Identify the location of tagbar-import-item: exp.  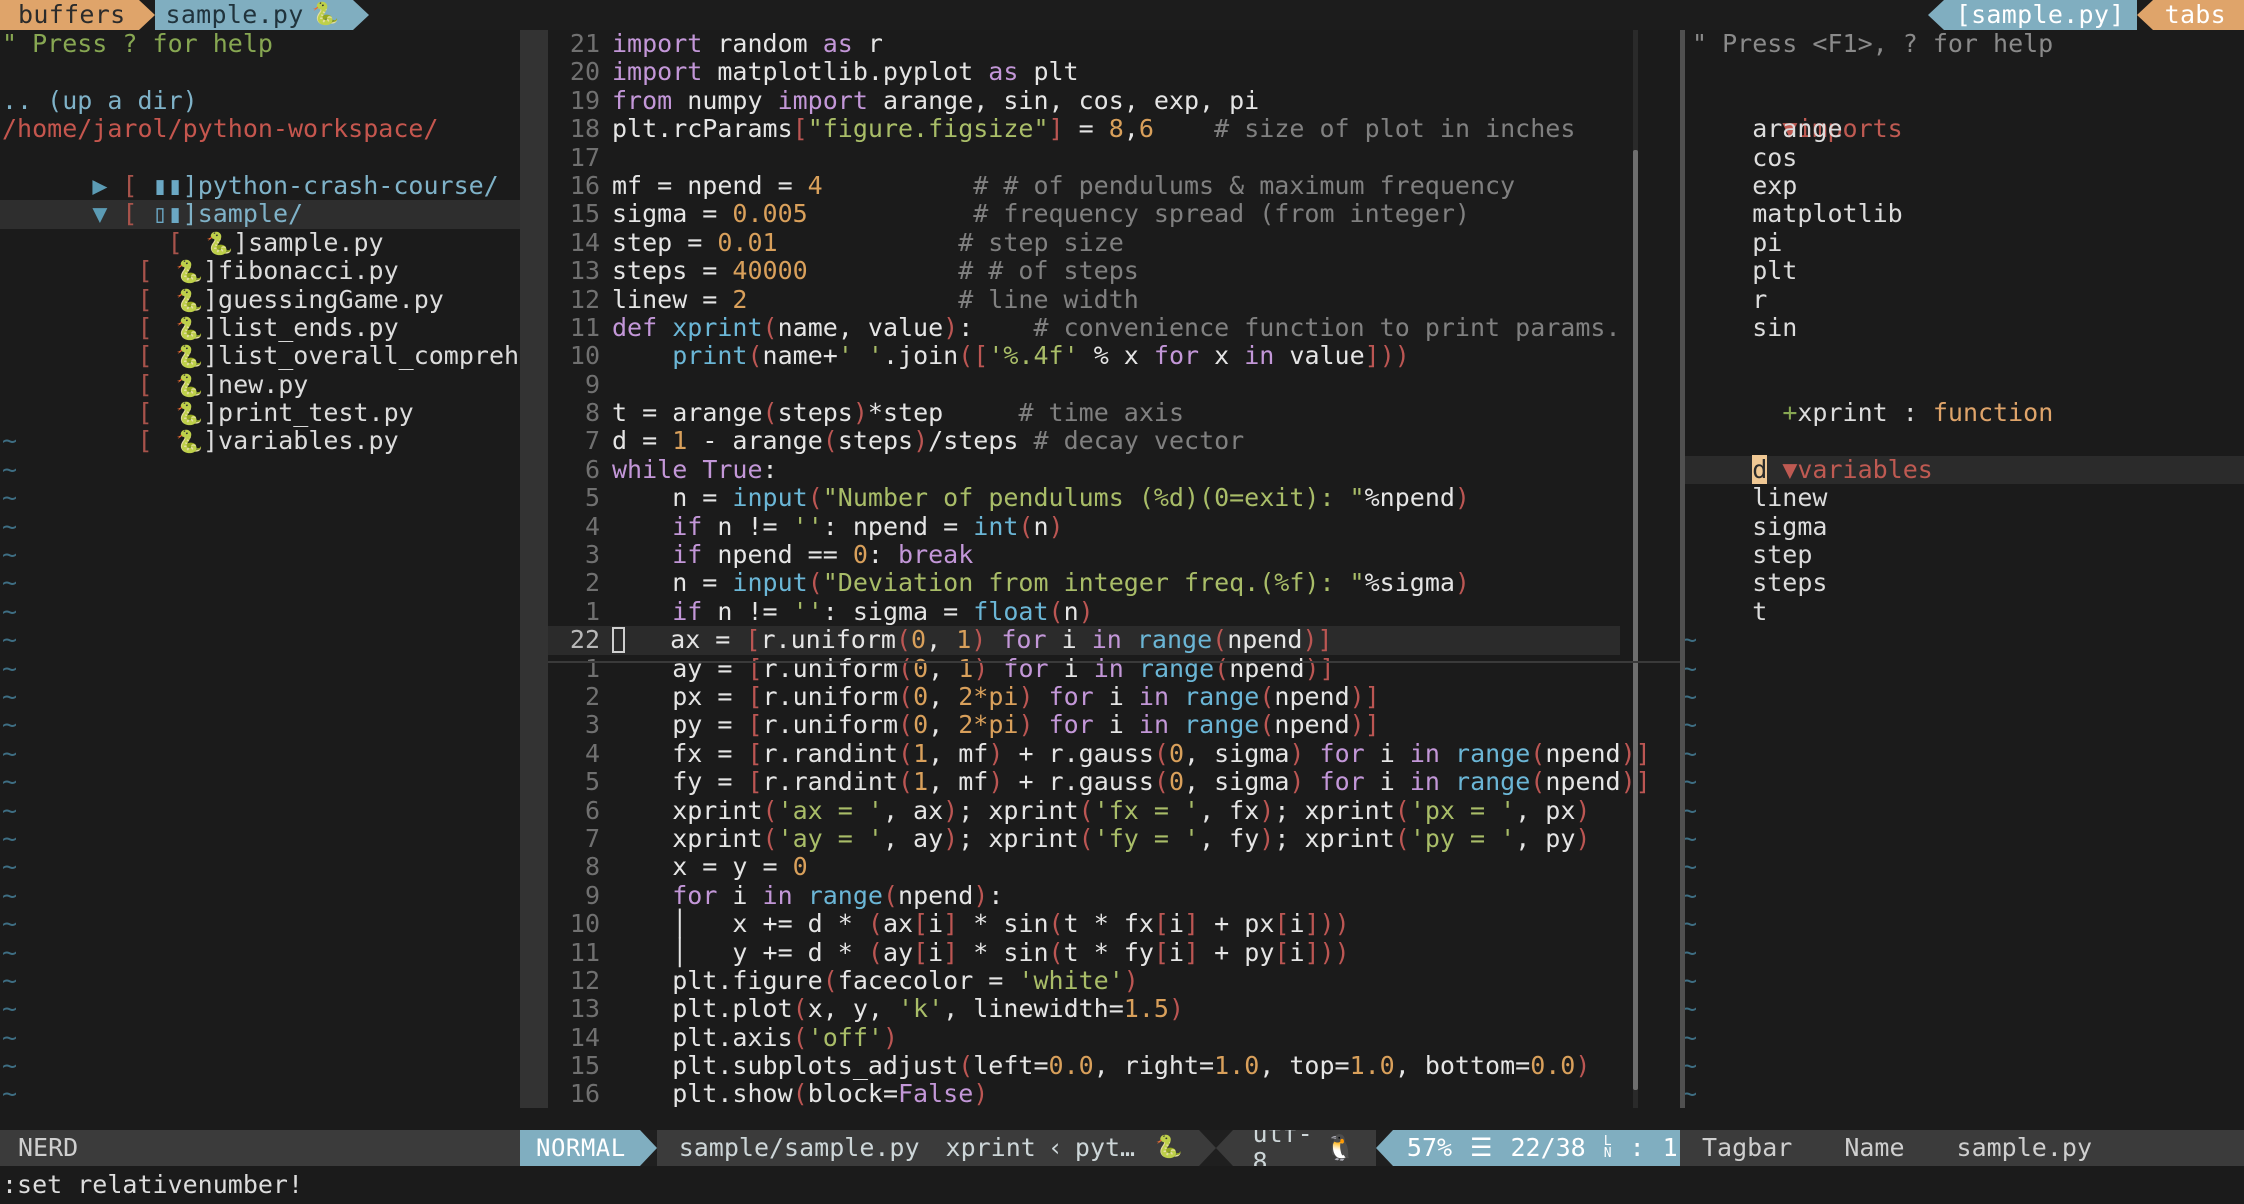
(1962, 185).